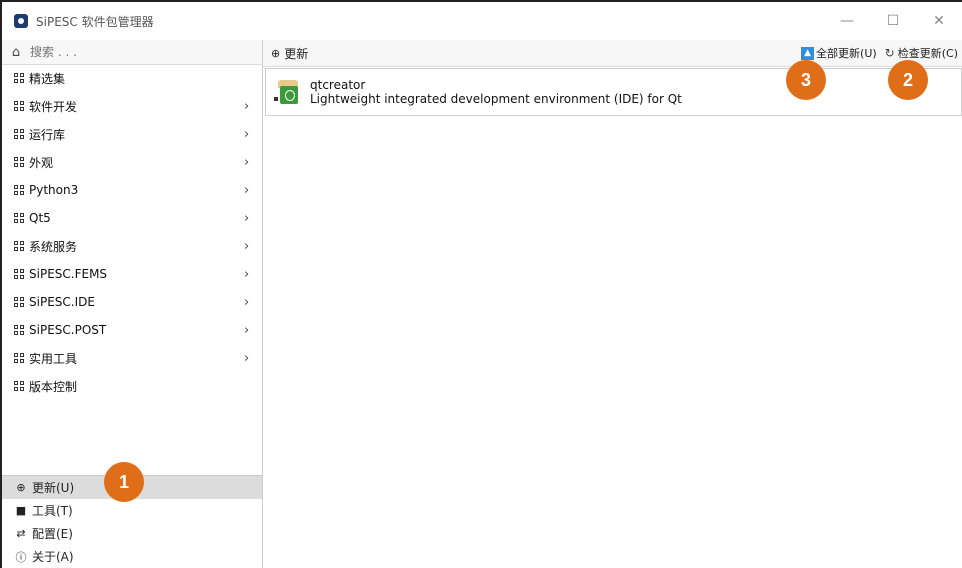 Image resolution: width=962 pixels, height=568 pixels. What do you see at coordinates (21, 487) in the screenshot?
I see `nav-icon: ⊕` at bounding box center [21, 487].